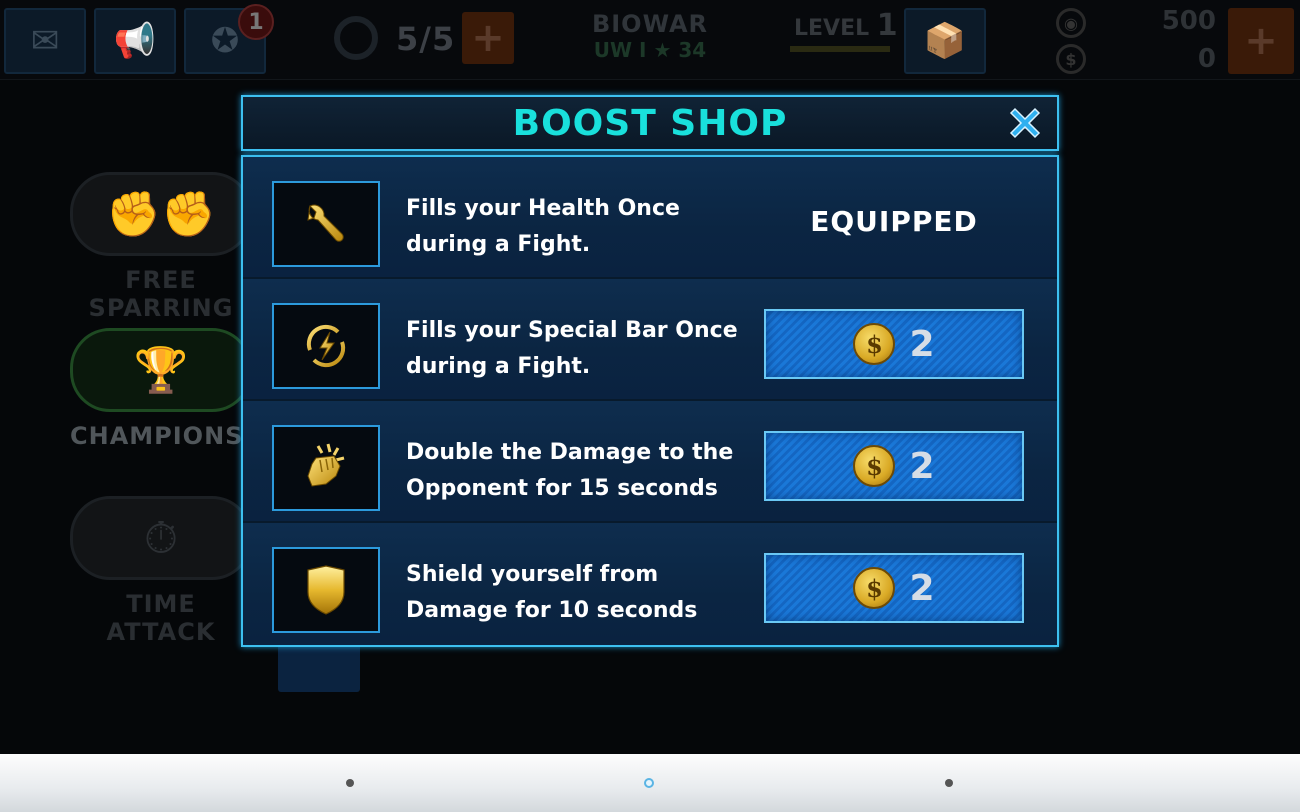 The height and width of the screenshot is (812, 1300). Describe the element at coordinates (161, 294) in the screenshot. I see `mode-label: FREE SPARRING` at that location.